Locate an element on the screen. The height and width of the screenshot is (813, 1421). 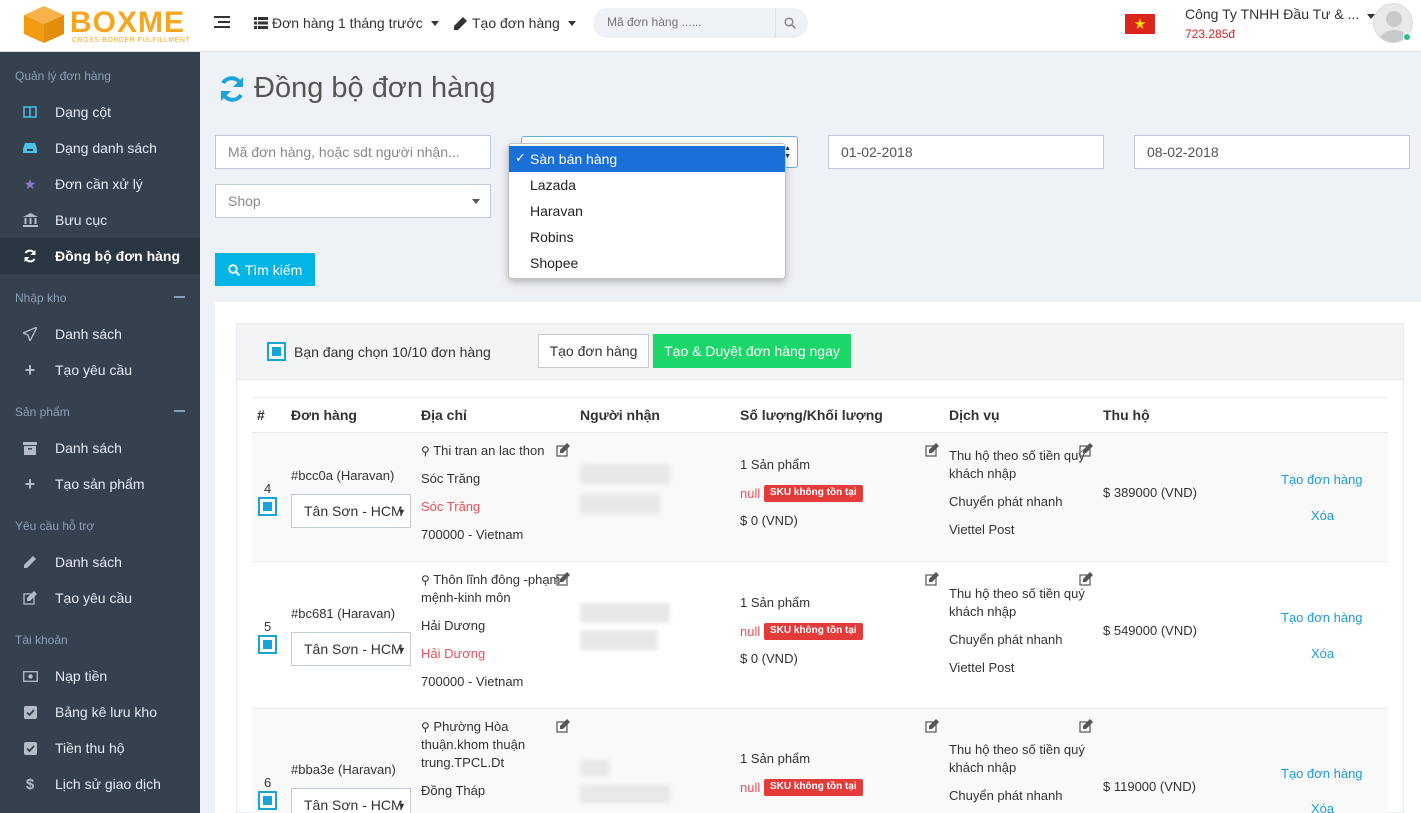
inbox-icon is located at coordinates (30, 148).